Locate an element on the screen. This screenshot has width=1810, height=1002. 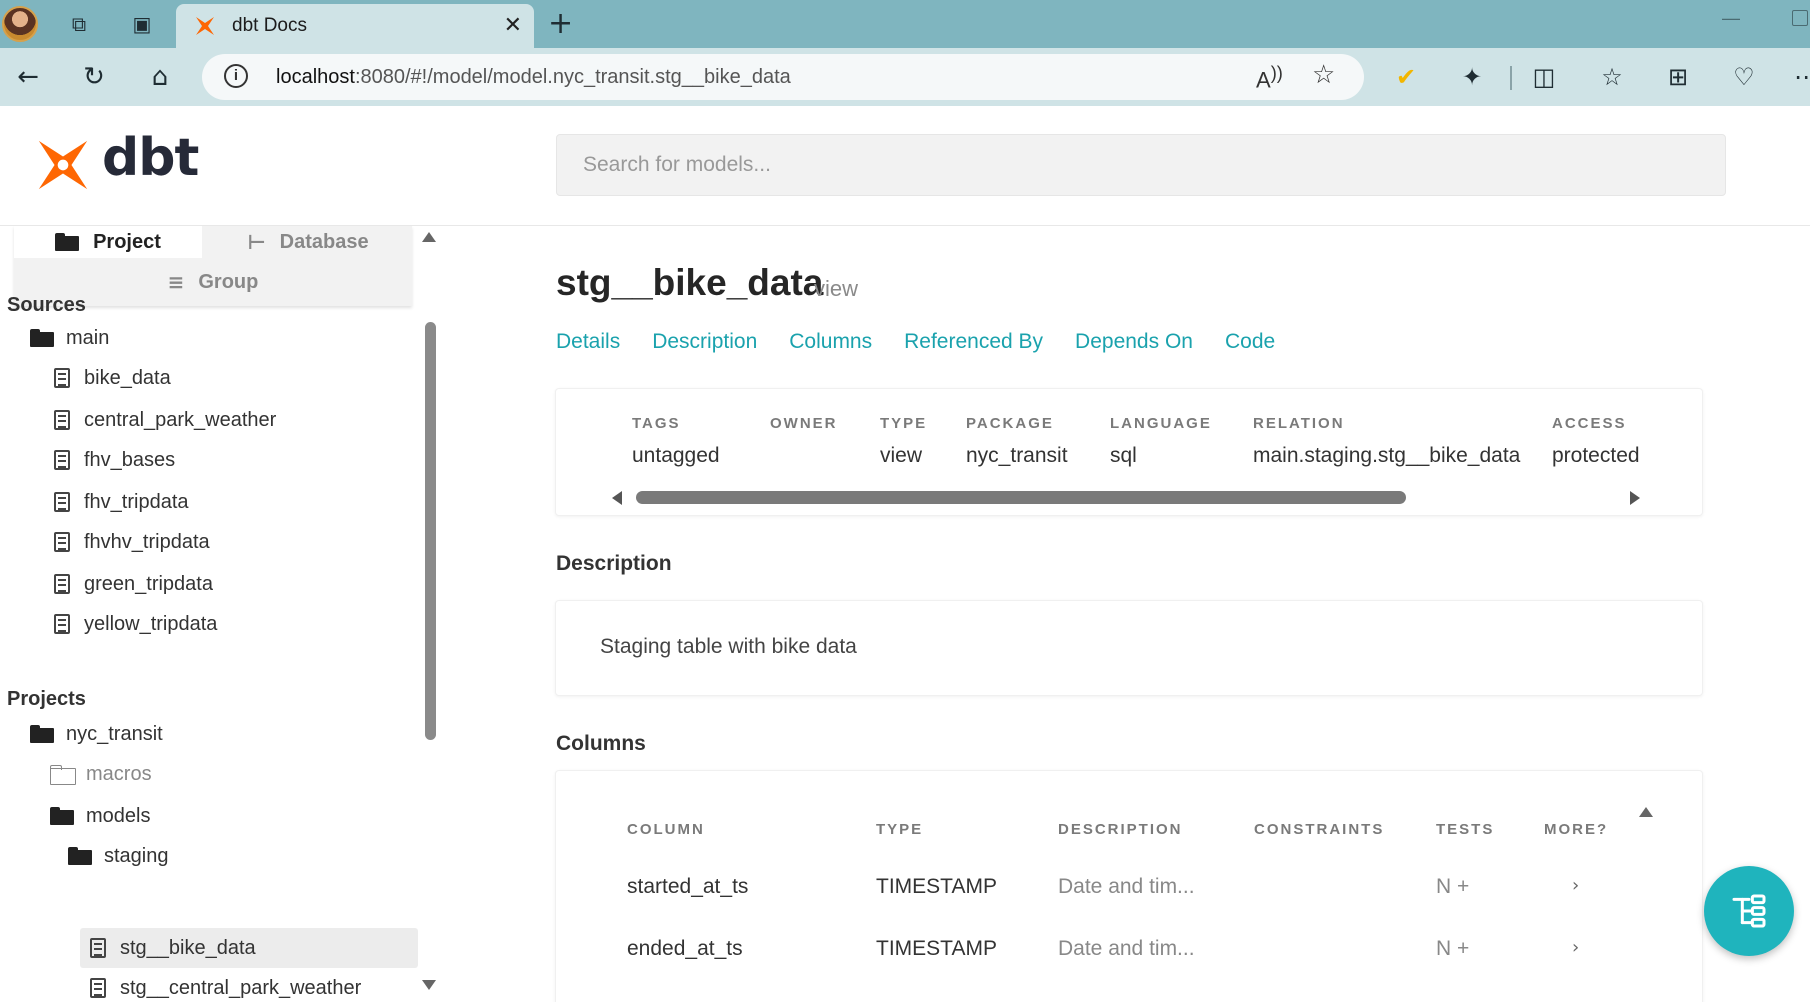
tree-model-item: stg__central_park_weather is located at coordinates (225, 987).